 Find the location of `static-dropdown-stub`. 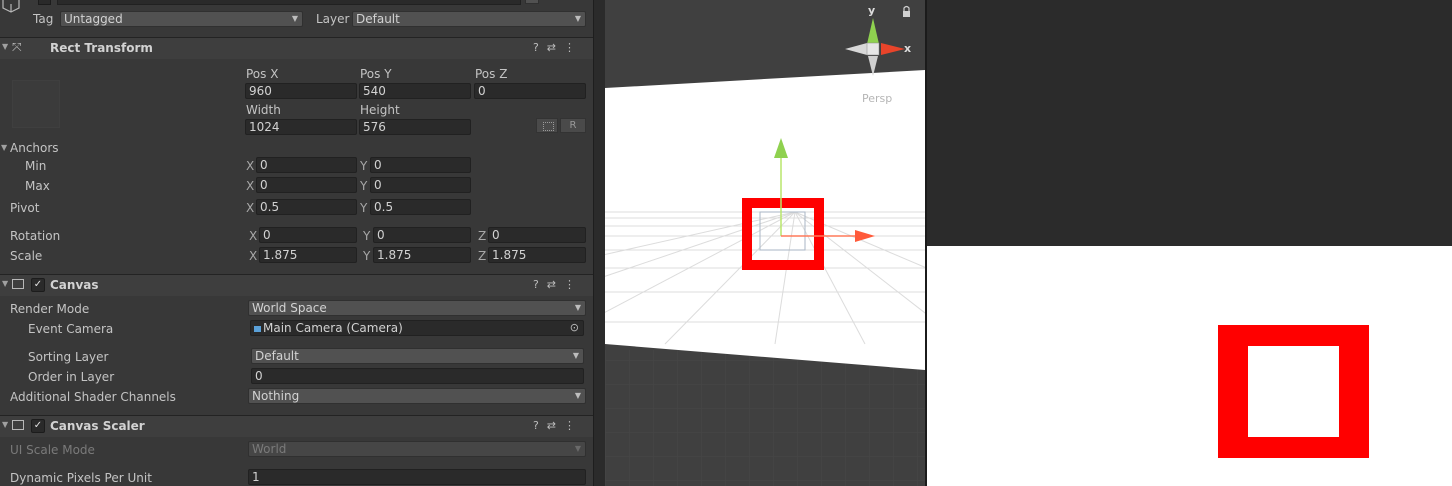

static-dropdown-stub is located at coordinates (532, 2).